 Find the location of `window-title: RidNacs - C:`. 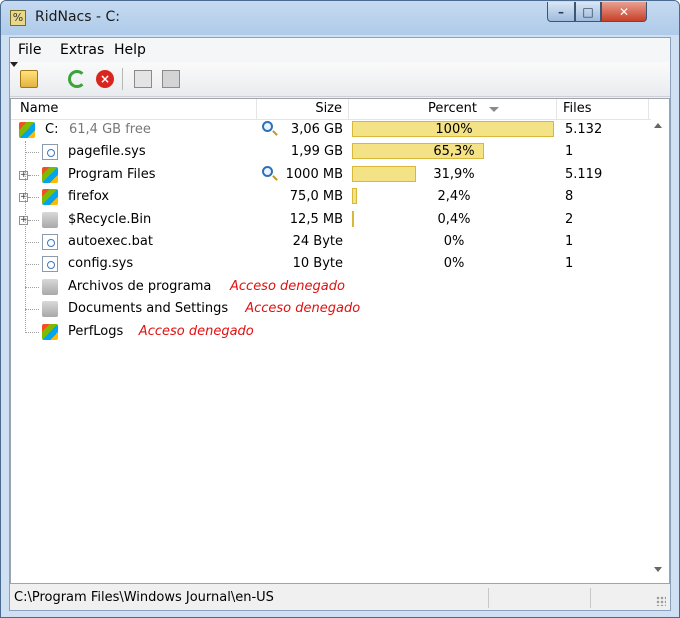

window-title: RidNacs - C: is located at coordinates (77, 17).